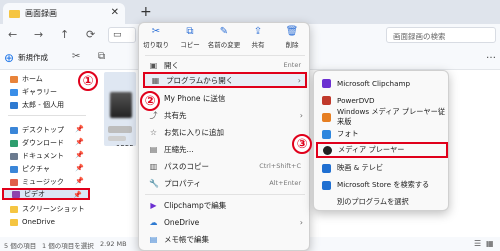 The width and height of the screenshot is (500, 251). What do you see at coordinates (280, 166) in the screenshot?
I see `shortcut-text: Ctrl+Shift+C` at bounding box center [280, 166].